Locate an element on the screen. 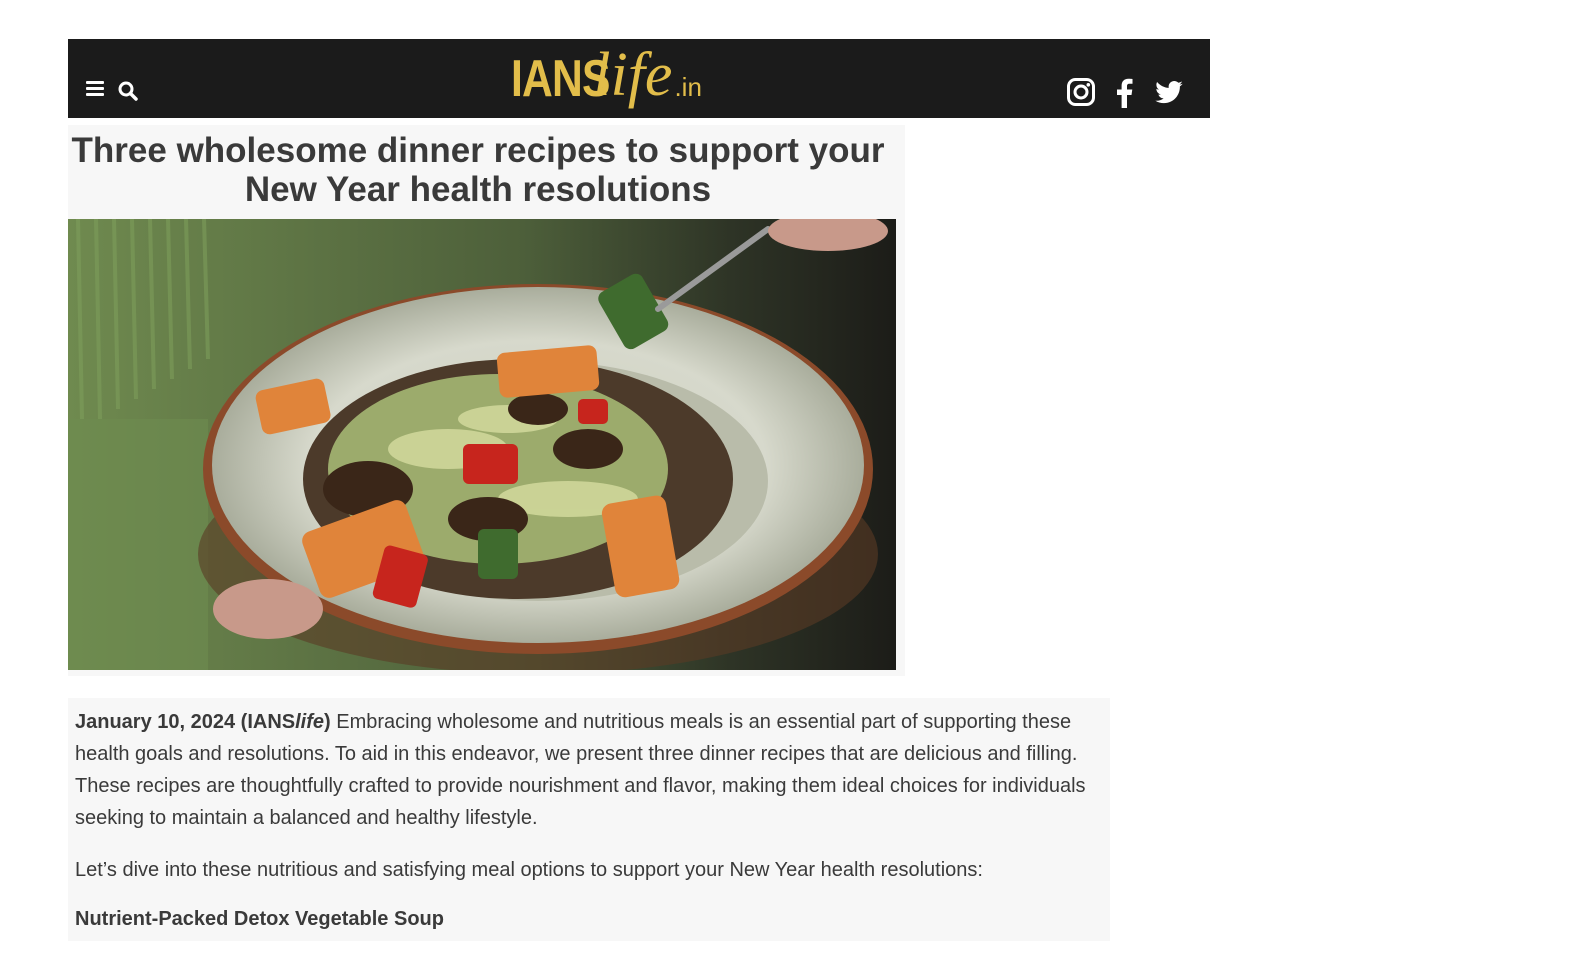 The height and width of the screenshot is (972, 1594). logo-domain-text: .in is located at coordinates (688, 87).